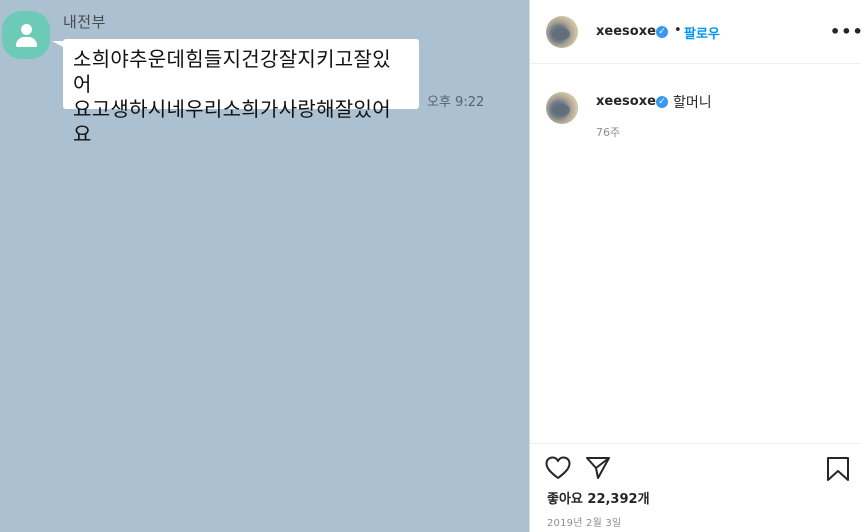 This screenshot has width=861, height=532. What do you see at coordinates (584, 523) in the screenshot?
I see `post-date: 2019년 2월 3일` at bounding box center [584, 523].